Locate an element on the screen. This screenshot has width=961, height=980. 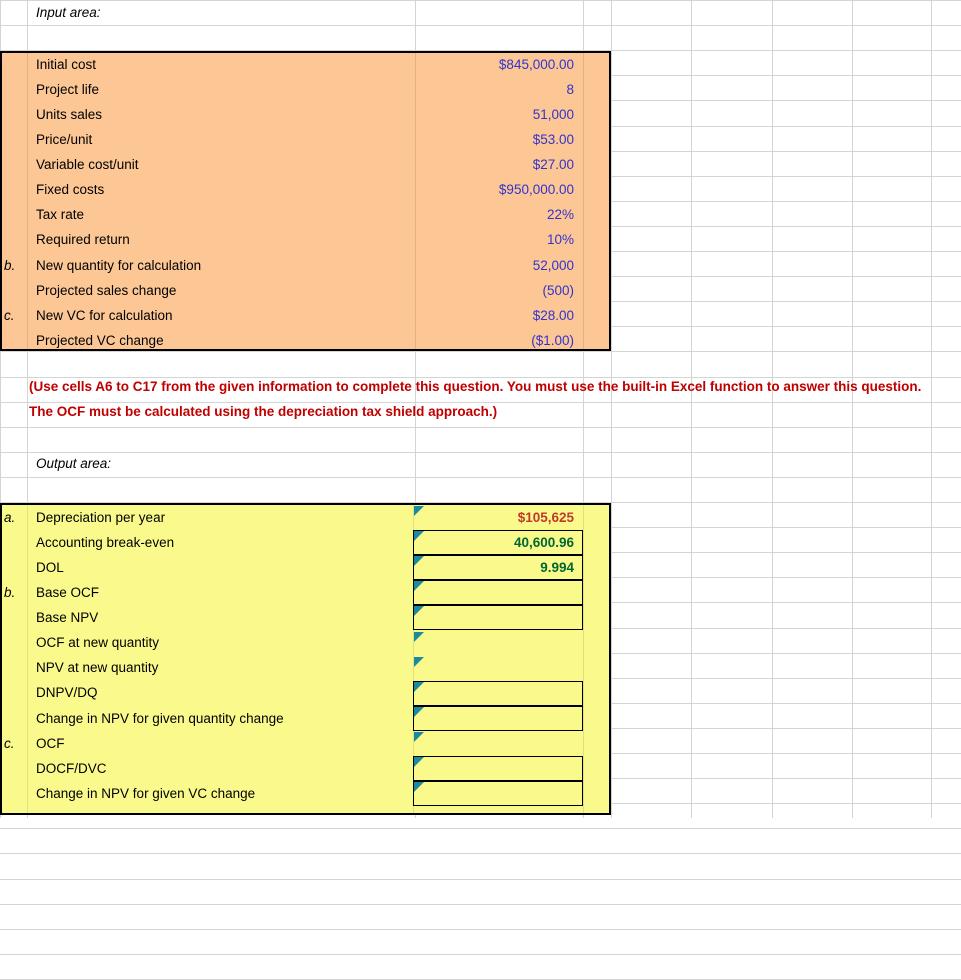
input-row-label: Project life is located at coordinates (221, 89).